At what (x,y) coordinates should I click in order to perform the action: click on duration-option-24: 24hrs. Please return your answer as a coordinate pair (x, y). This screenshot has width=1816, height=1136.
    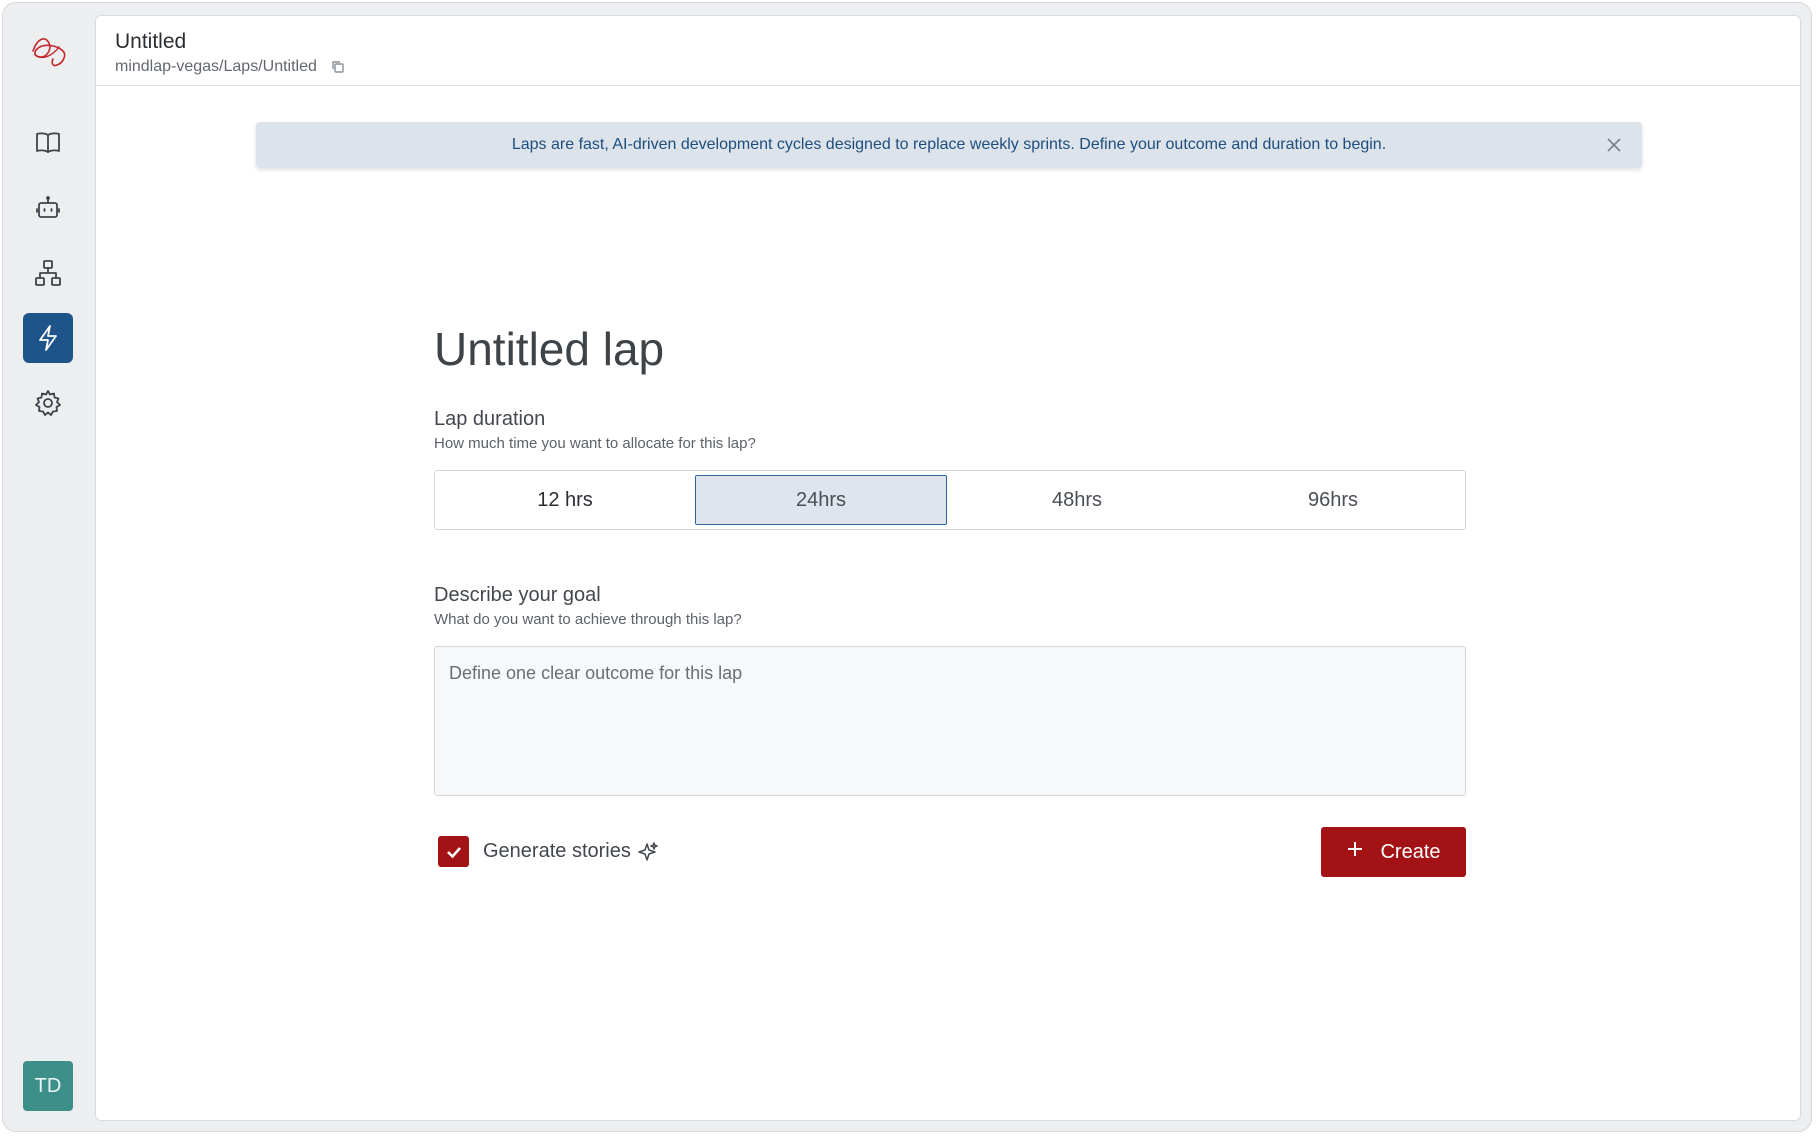
    Looking at the image, I should click on (821, 500).